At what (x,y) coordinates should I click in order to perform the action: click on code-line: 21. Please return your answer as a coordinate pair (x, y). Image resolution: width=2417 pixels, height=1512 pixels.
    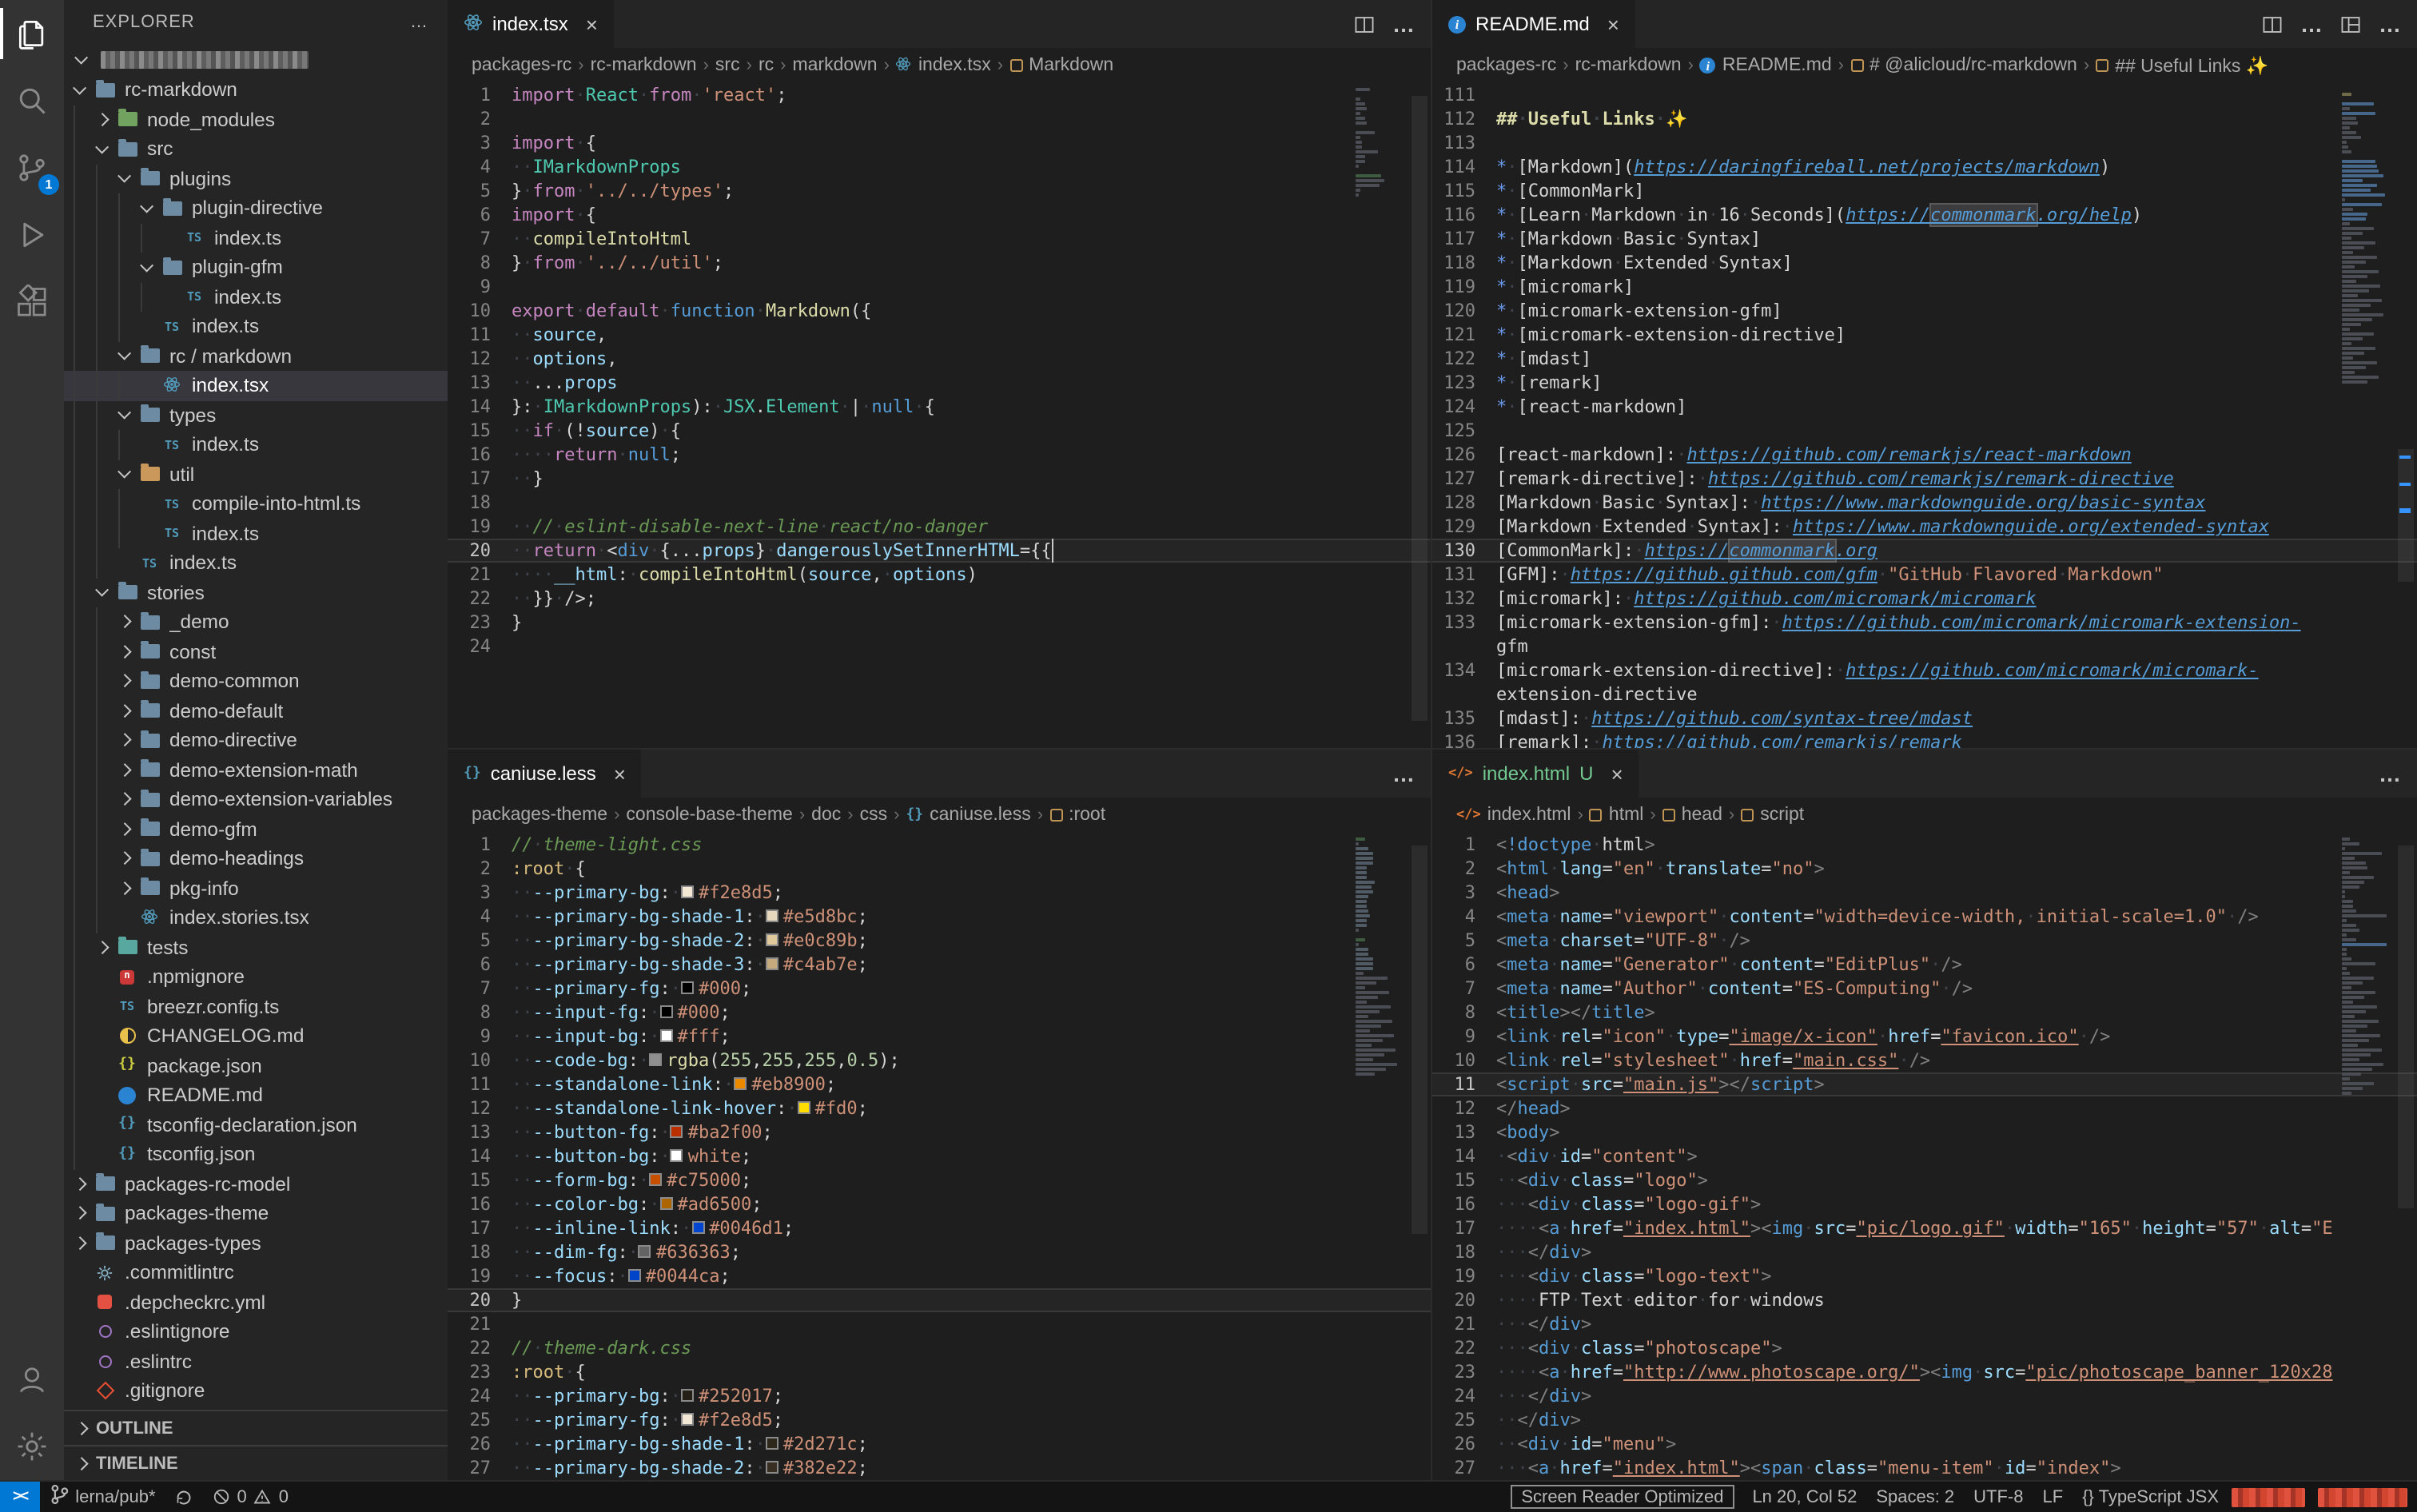
    Looking at the image, I should click on (939, 1324).